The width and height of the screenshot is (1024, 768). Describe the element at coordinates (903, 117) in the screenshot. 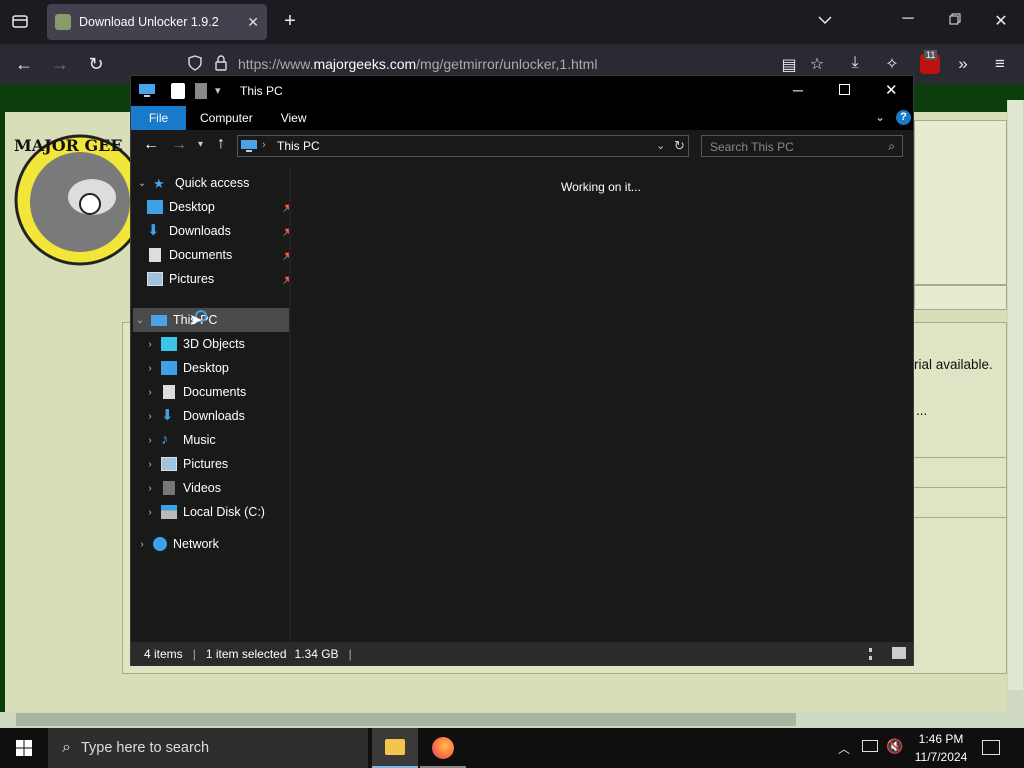

I see `help-icon: ?` at that location.